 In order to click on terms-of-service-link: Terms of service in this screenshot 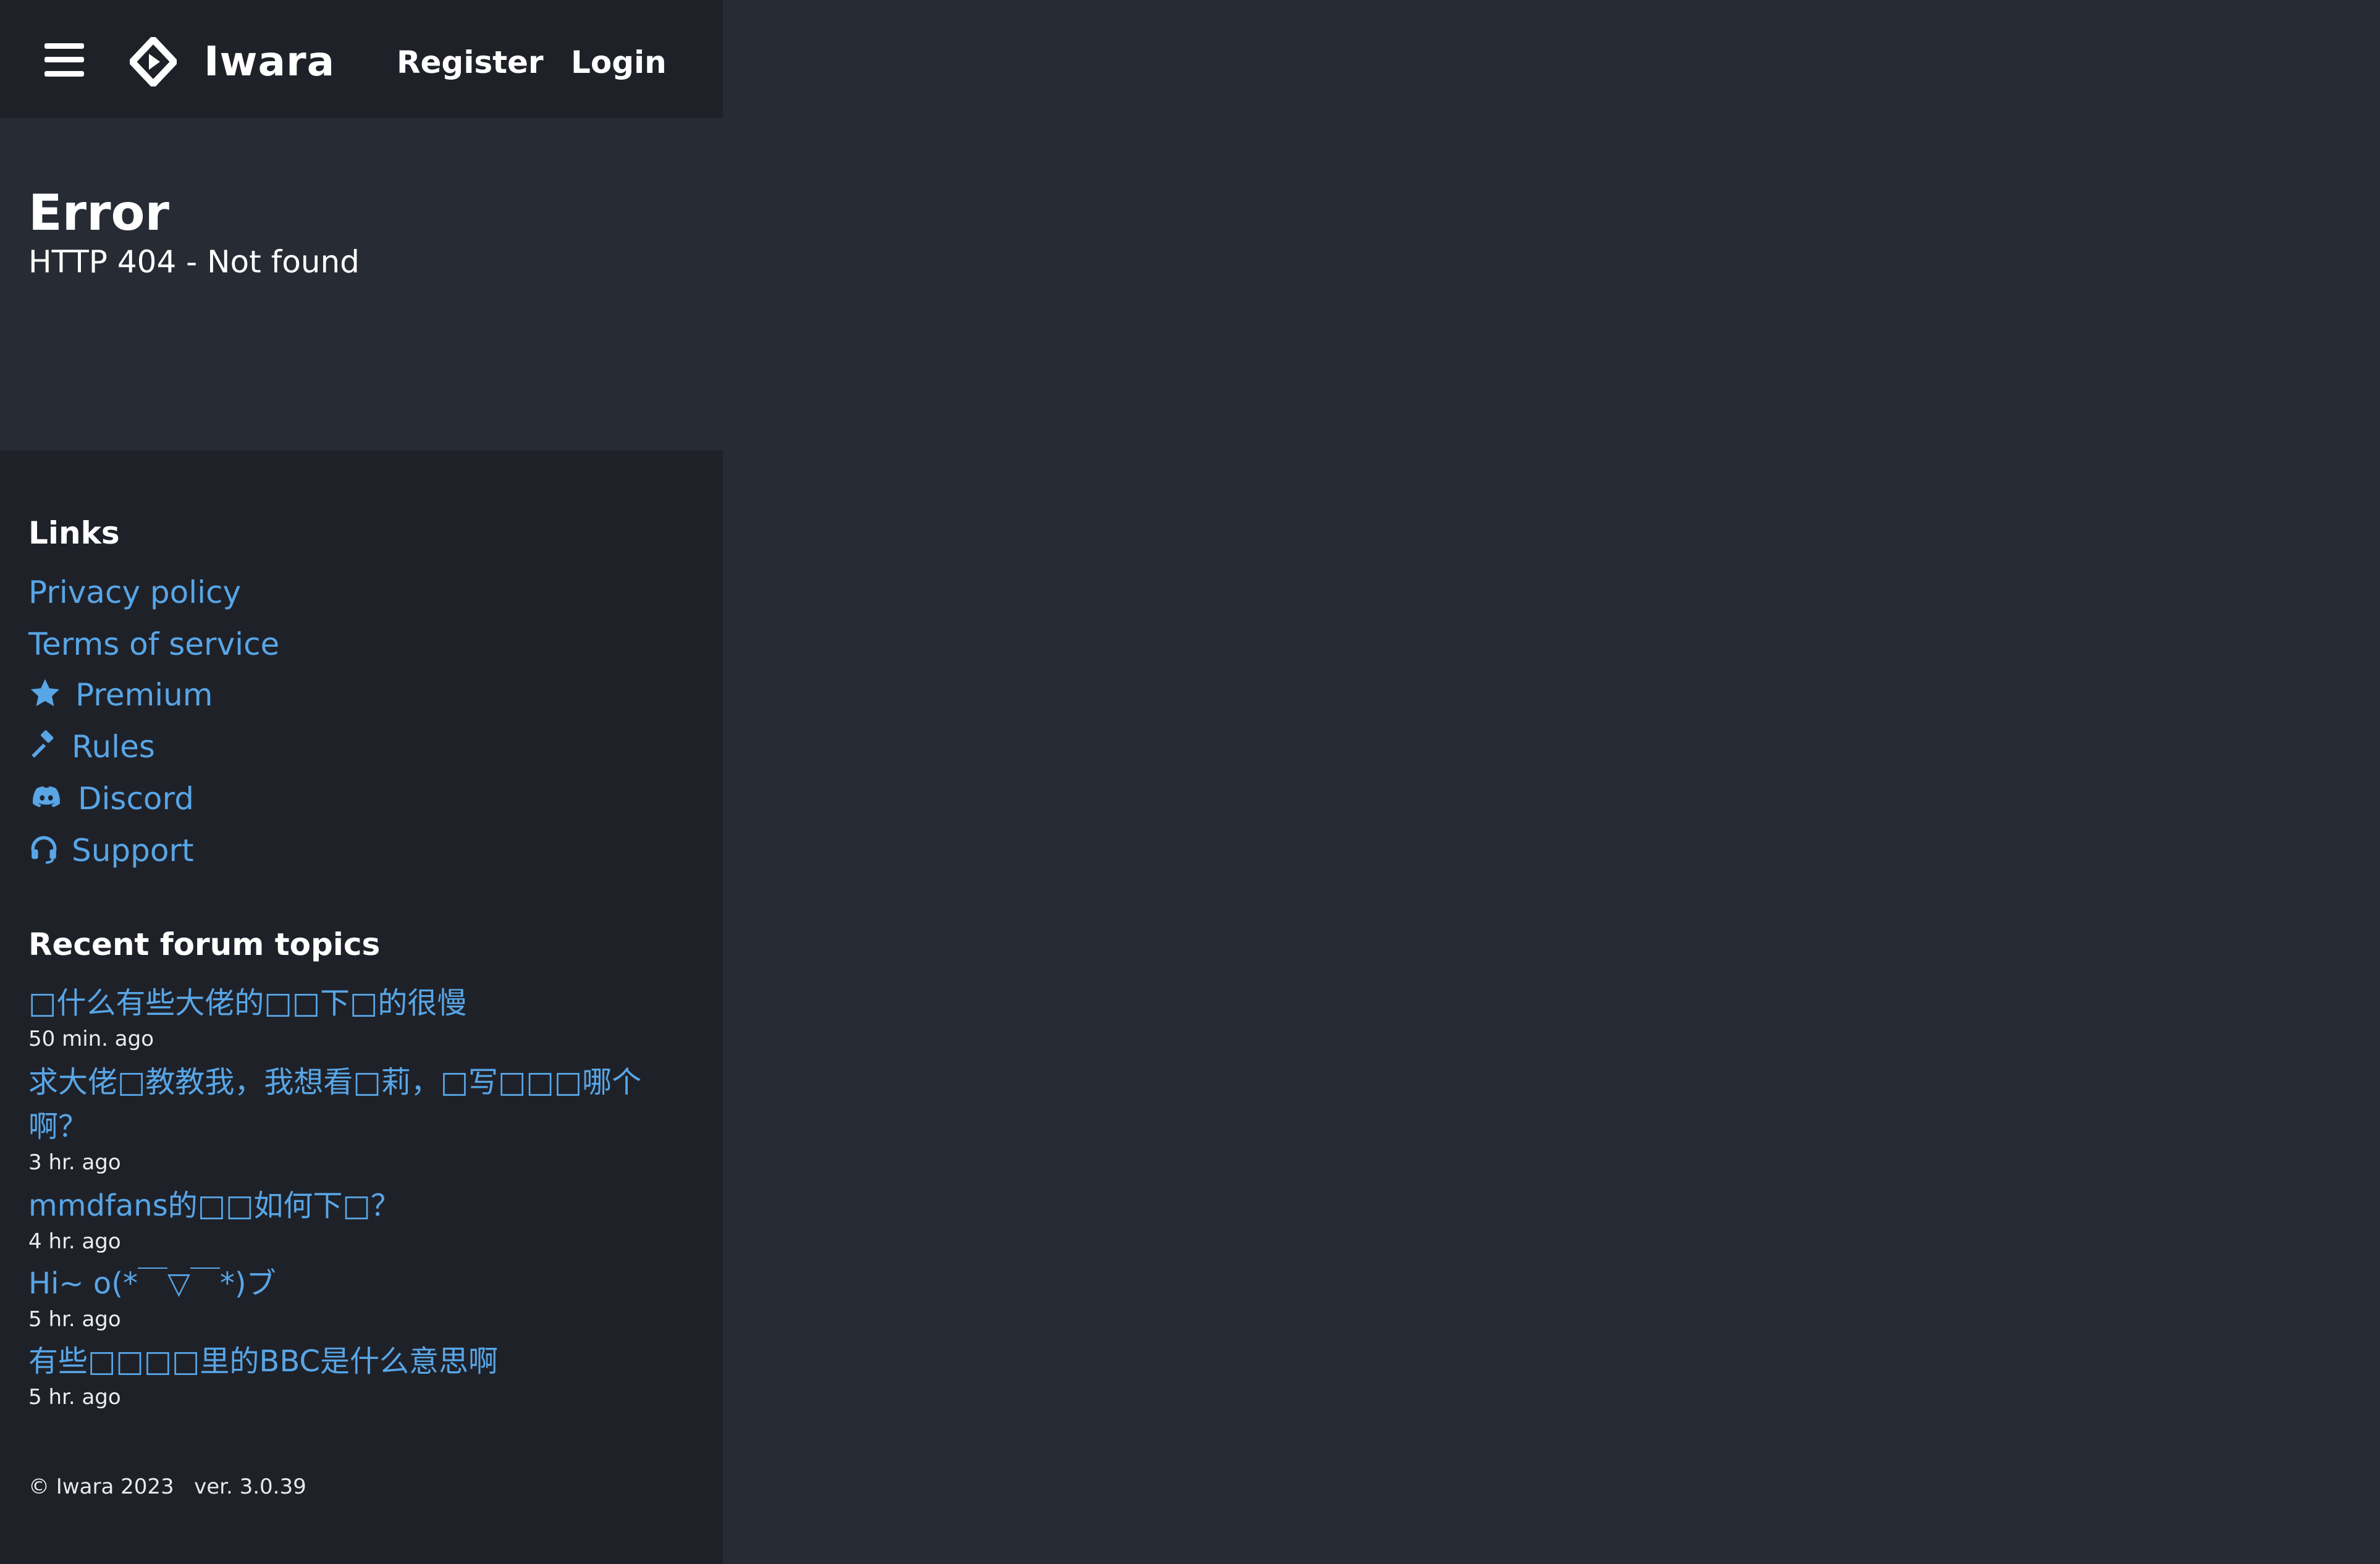, I will do `click(153, 644)`.